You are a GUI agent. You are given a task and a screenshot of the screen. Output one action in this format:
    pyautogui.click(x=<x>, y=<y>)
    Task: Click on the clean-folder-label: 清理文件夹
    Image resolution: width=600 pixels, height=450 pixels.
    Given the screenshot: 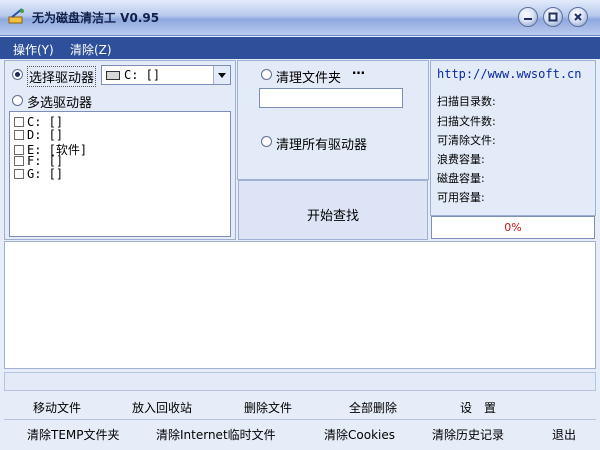 What is the action you would take?
    pyautogui.click(x=308, y=76)
    